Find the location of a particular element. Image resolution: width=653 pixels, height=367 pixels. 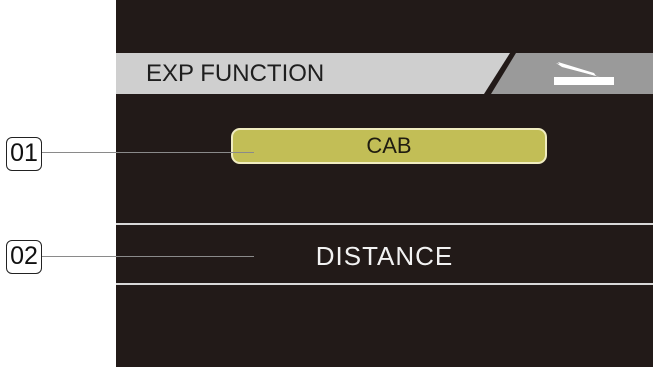

callout-01-line is located at coordinates (148, 152).